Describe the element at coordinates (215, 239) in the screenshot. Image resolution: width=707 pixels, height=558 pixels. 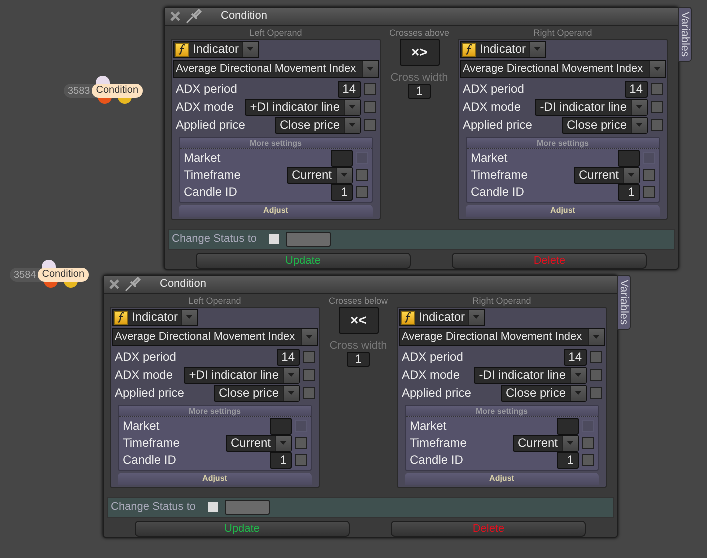
I see `change-status-label: Change Status to` at that location.